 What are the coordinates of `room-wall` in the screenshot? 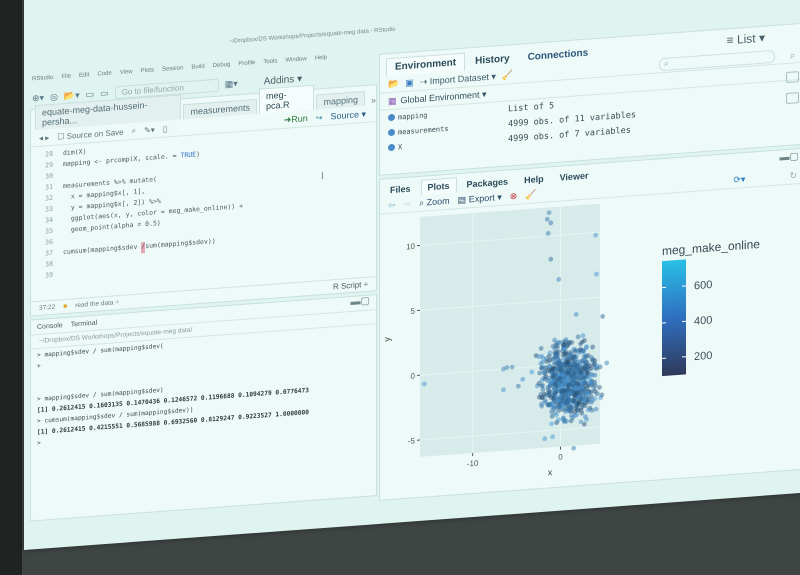 It's located at (11, 287).